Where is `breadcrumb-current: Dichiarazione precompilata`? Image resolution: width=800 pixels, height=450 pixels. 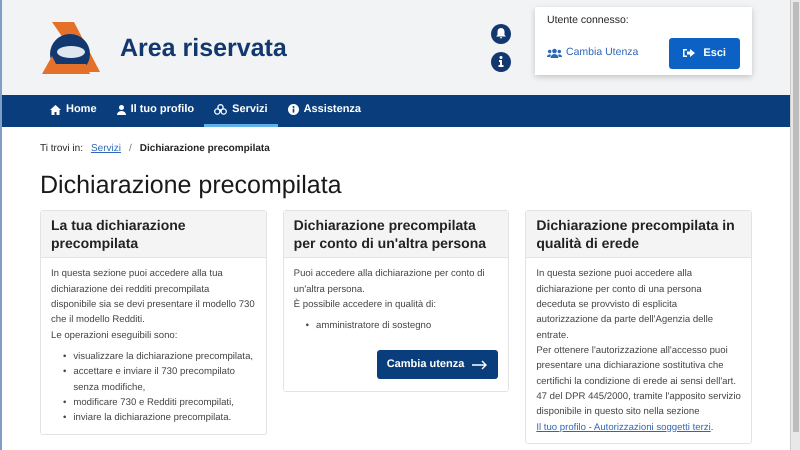
breadcrumb-current: Dichiarazione precompilata is located at coordinates (205, 149).